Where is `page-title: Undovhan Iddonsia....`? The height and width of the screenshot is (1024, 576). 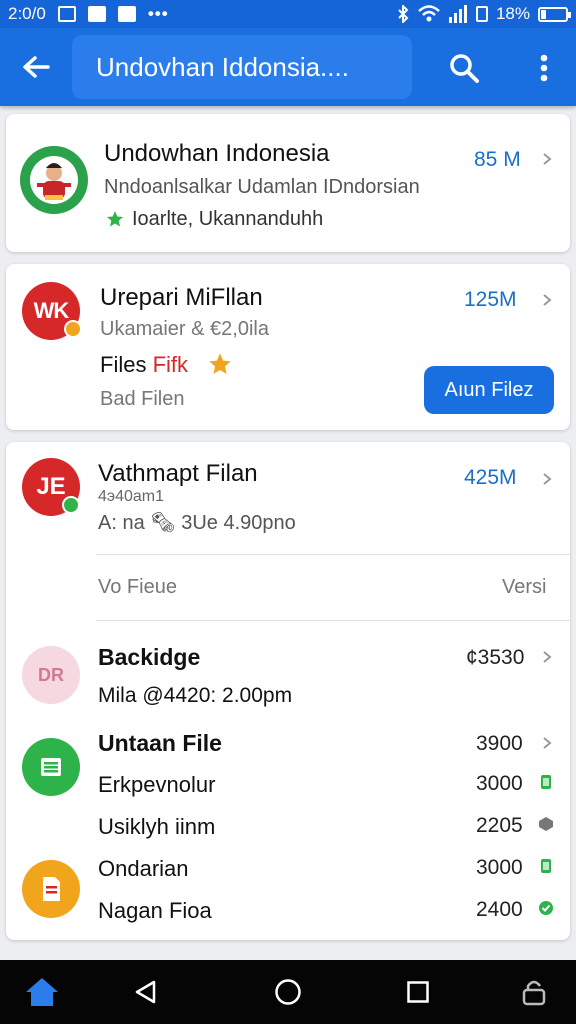 page-title: Undovhan Iddonsia.... is located at coordinates (242, 67).